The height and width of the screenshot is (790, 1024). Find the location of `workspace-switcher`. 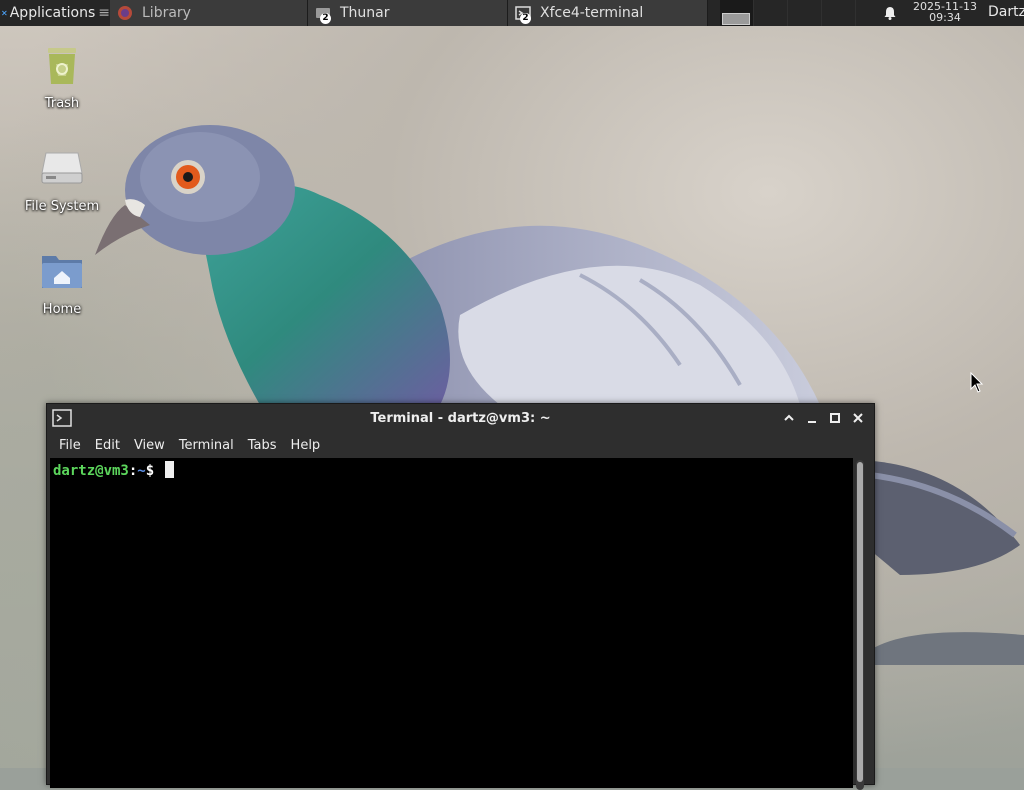

workspace-switcher is located at coordinates (788, 13).